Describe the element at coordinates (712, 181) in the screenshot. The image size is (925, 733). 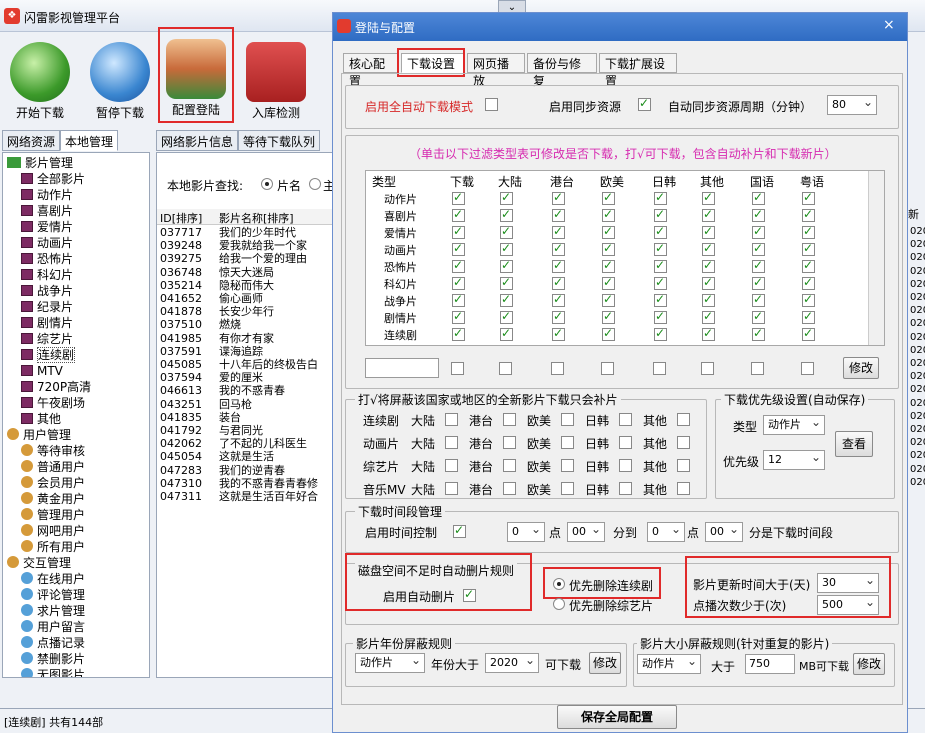
I see `grid-header: 其他` at that location.